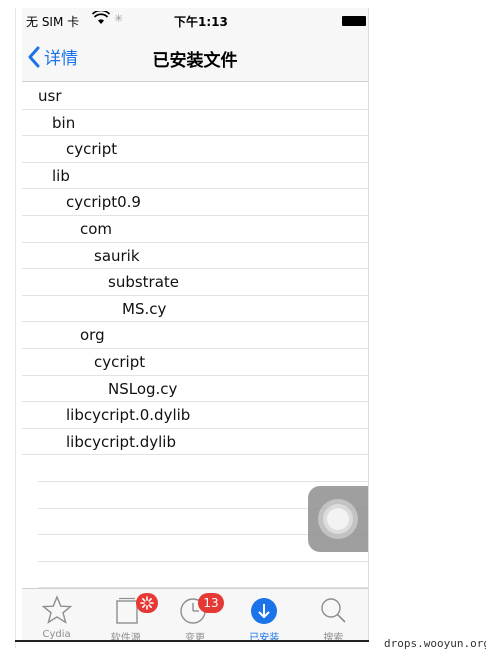 Image resolution: width=486 pixels, height=657 pixels. What do you see at coordinates (64, 122) in the screenshot?
I see `file-name: bin` at bounding box center [64, 122].